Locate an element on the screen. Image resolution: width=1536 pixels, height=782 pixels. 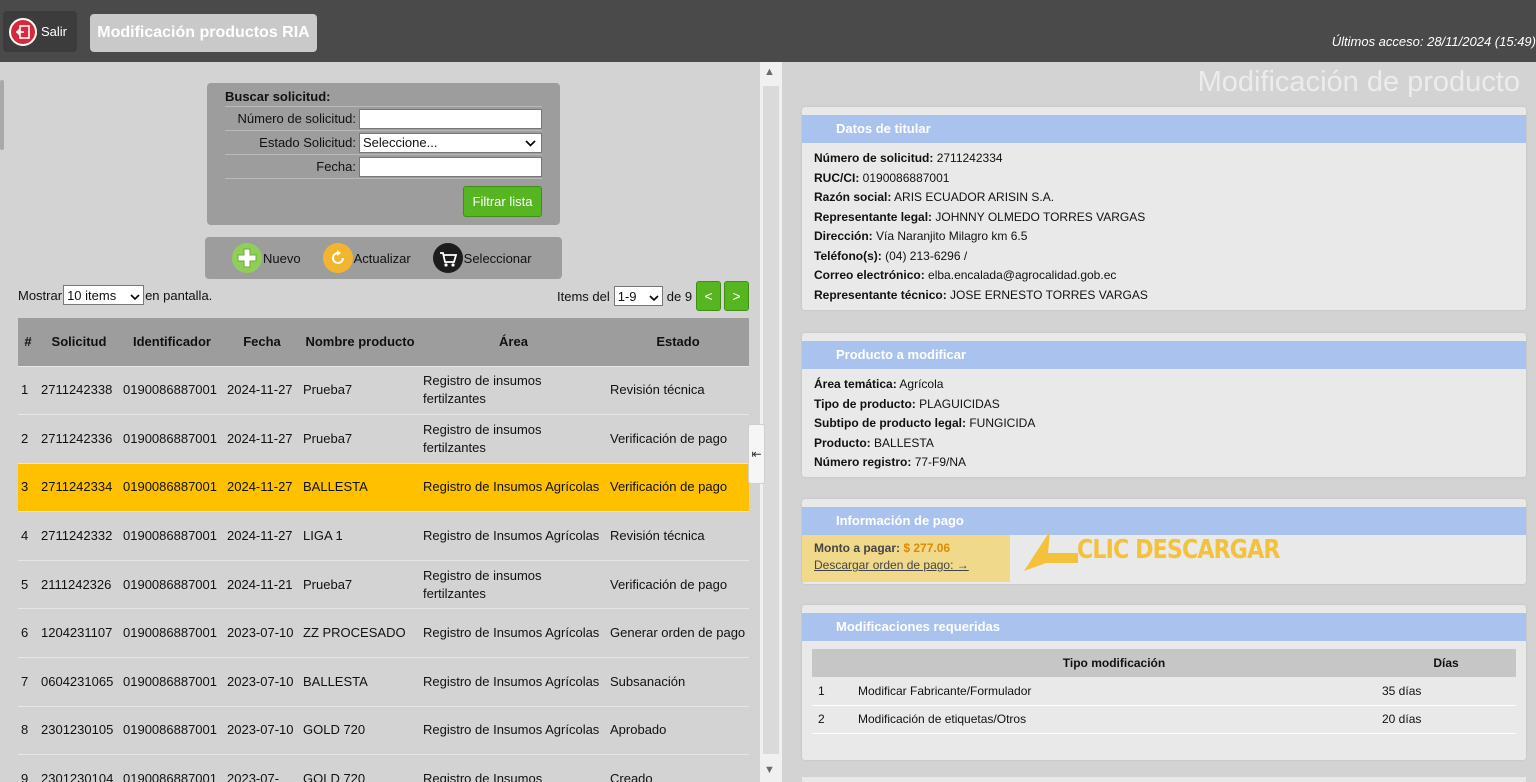
action-toolbar: Nuevo Actualizar Seleccionar is located at coordinates (383, 258).